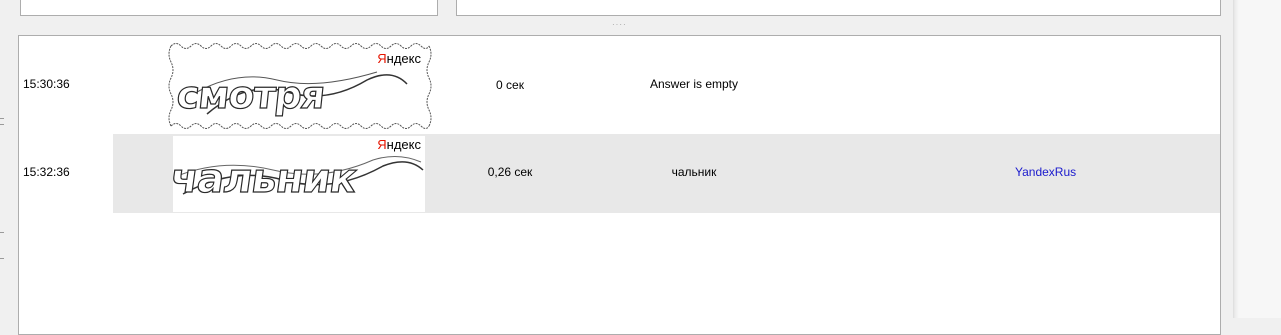  What do you see at coordinates (6, 159) in the screenshot?
I see `window-left-edge` at bounding box center [6, 159].